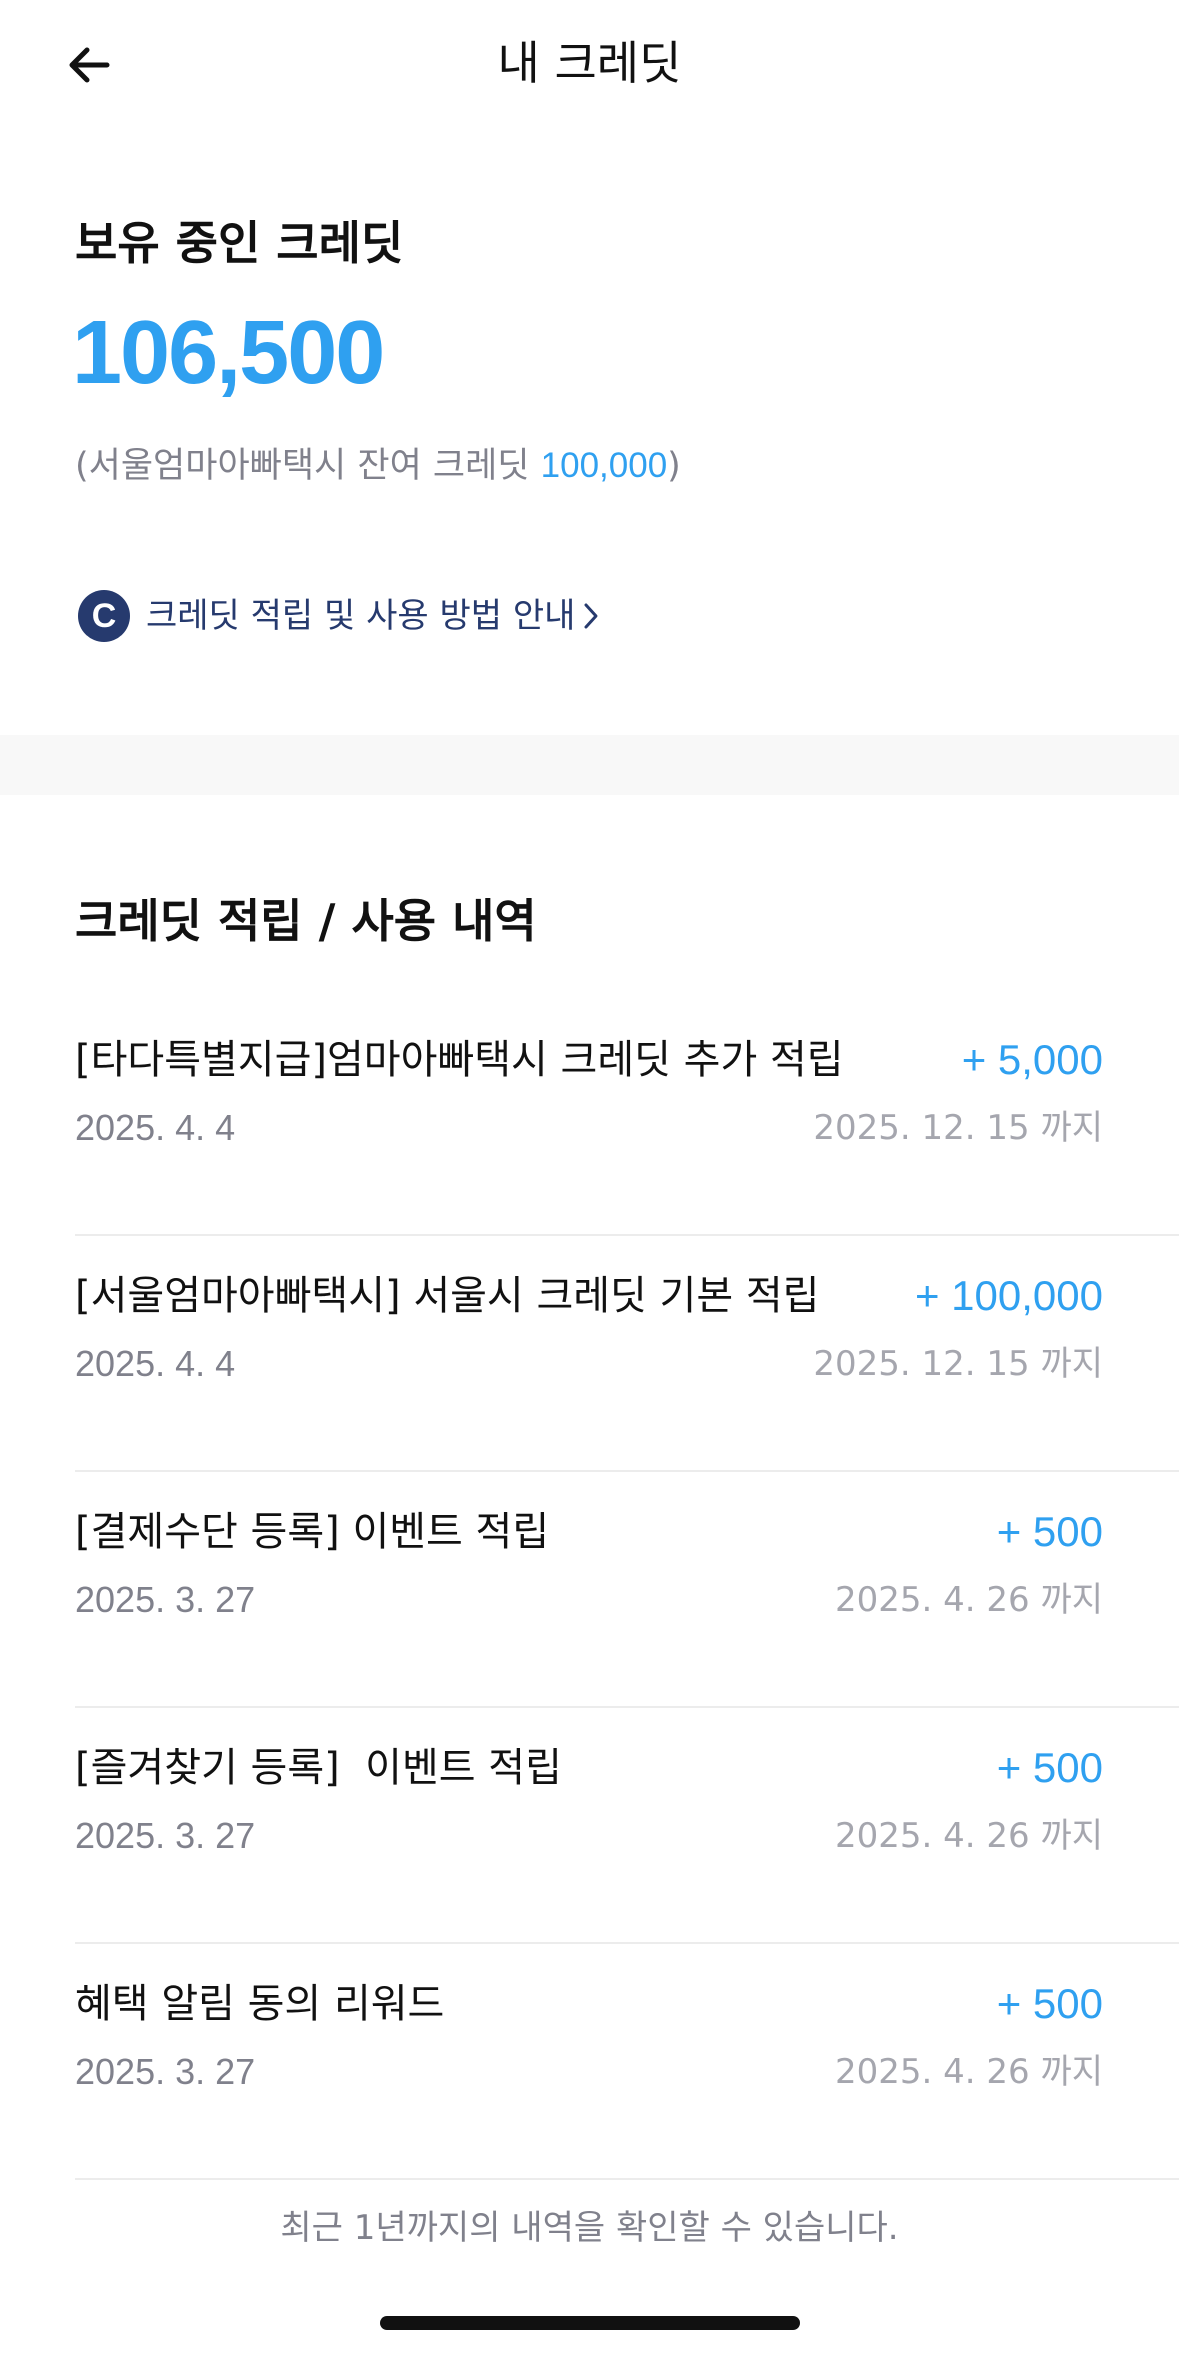  Describe the element at coordinates (590, 2323) in the screenshot. I see `home-indicator` at that location.